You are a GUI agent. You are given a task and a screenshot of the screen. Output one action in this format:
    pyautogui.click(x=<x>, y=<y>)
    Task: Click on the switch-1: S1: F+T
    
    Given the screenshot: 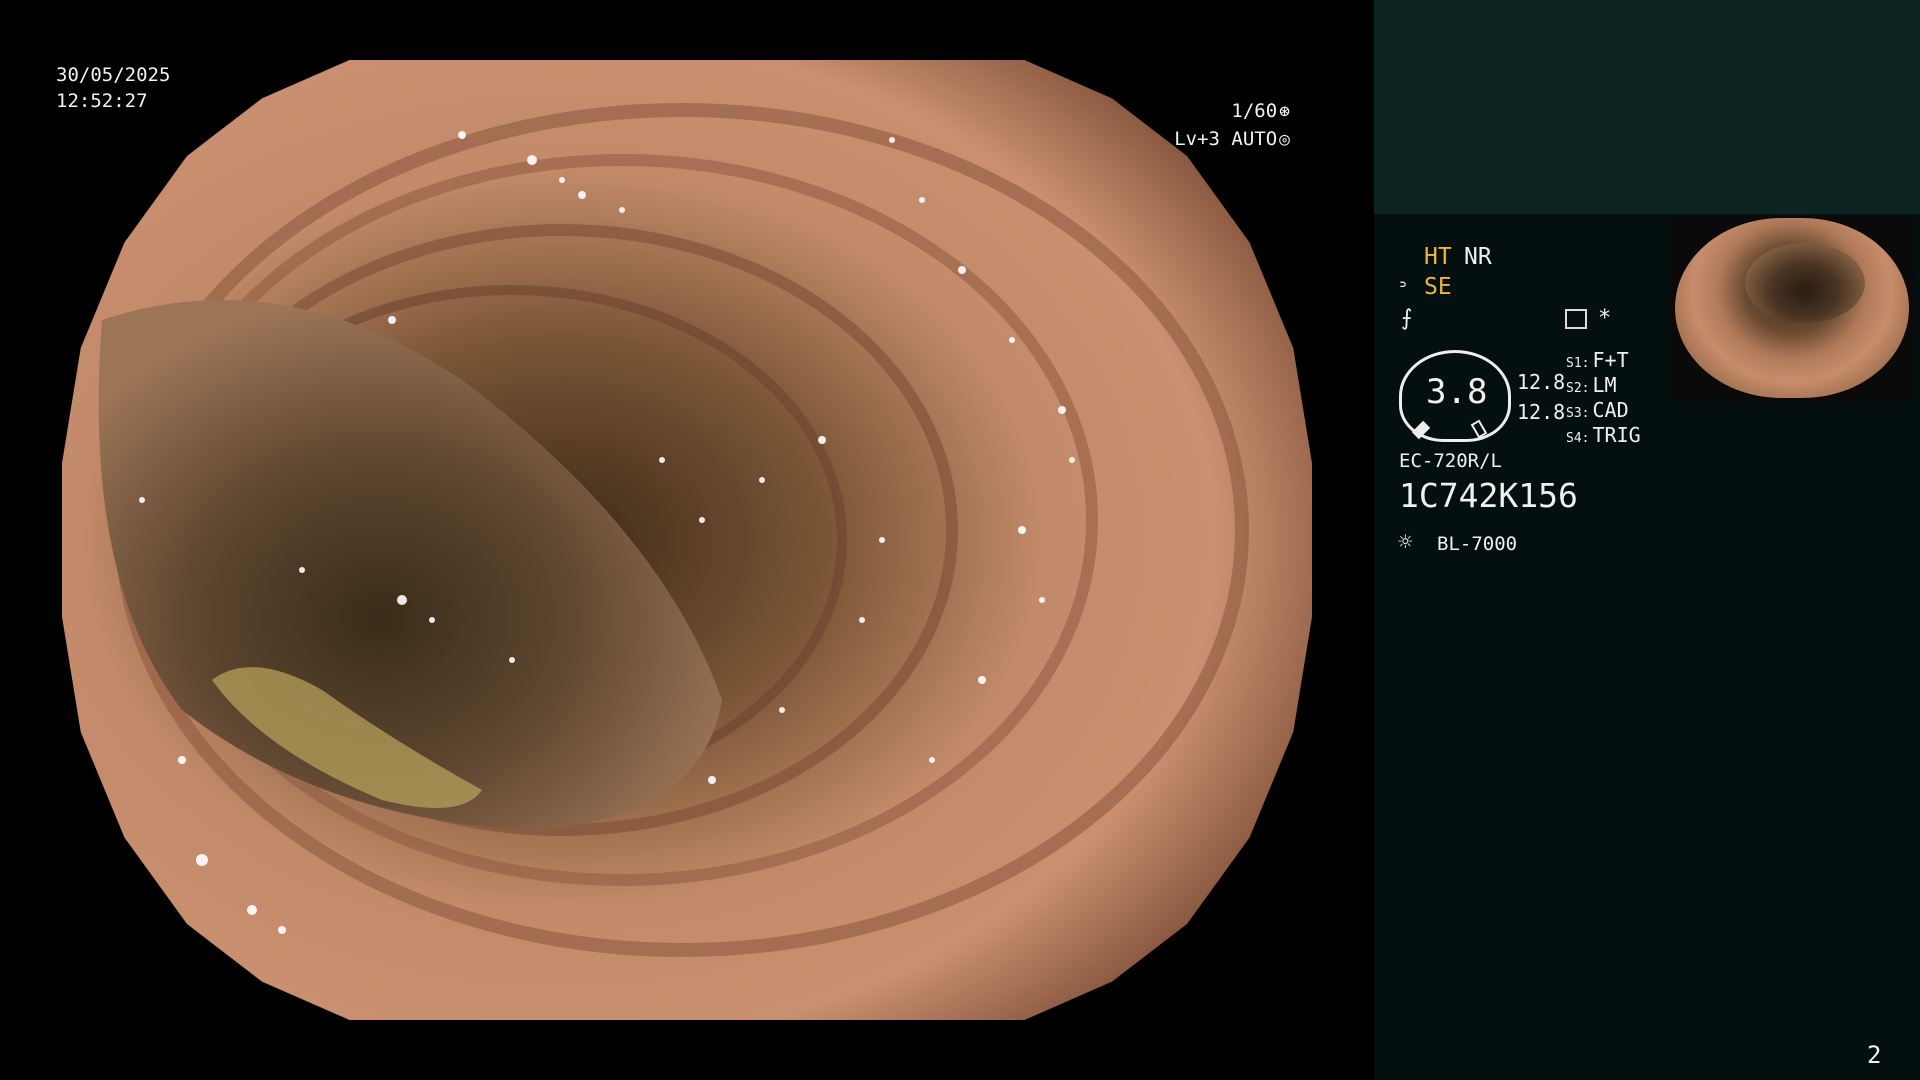 What is the action you would take?
    pyautogui.click(x=1597, y=360)
    